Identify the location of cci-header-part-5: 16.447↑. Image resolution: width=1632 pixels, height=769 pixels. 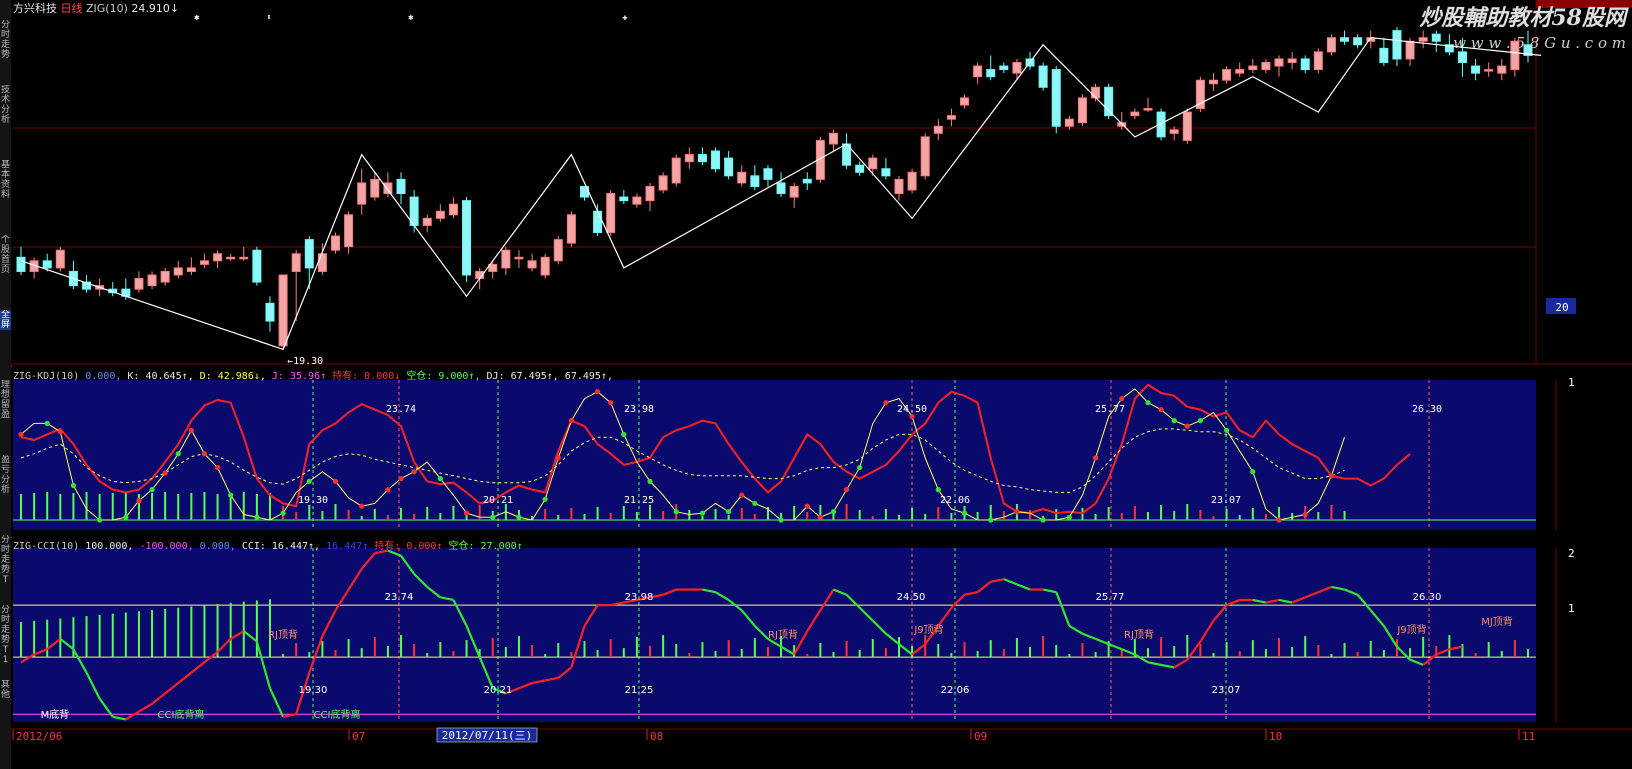
(350, 546).